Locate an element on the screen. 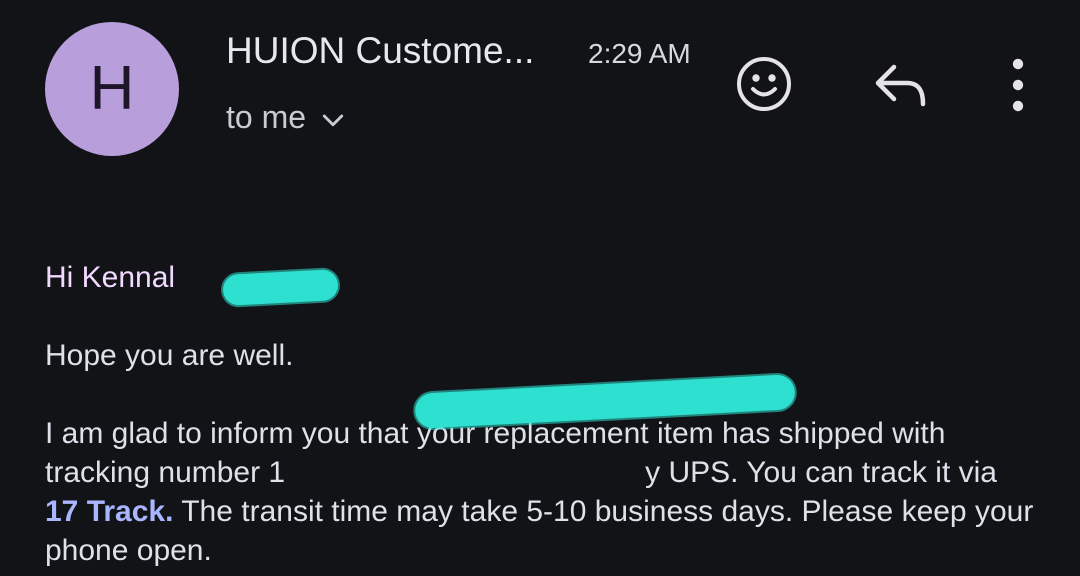 The width and height of the screenshot is (1080, 576). hope-line: Hope you are well. is located at coordinates (169, 355).